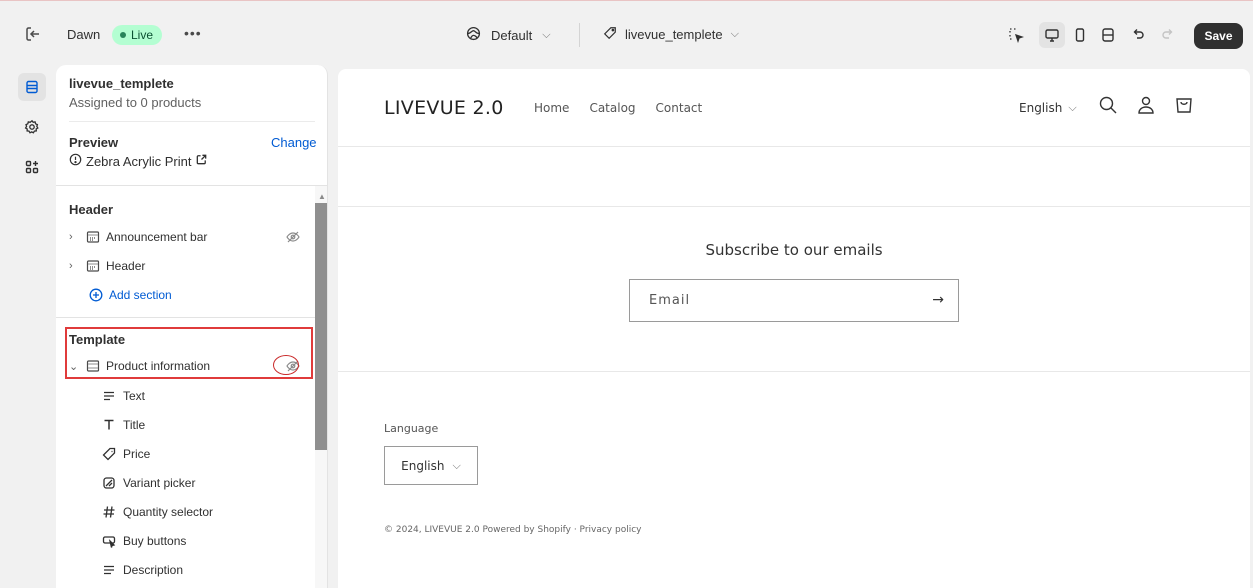  Describe the element at coordinates (140, 295) in the screenshot. I see `add-section-label: Add section` at that location.